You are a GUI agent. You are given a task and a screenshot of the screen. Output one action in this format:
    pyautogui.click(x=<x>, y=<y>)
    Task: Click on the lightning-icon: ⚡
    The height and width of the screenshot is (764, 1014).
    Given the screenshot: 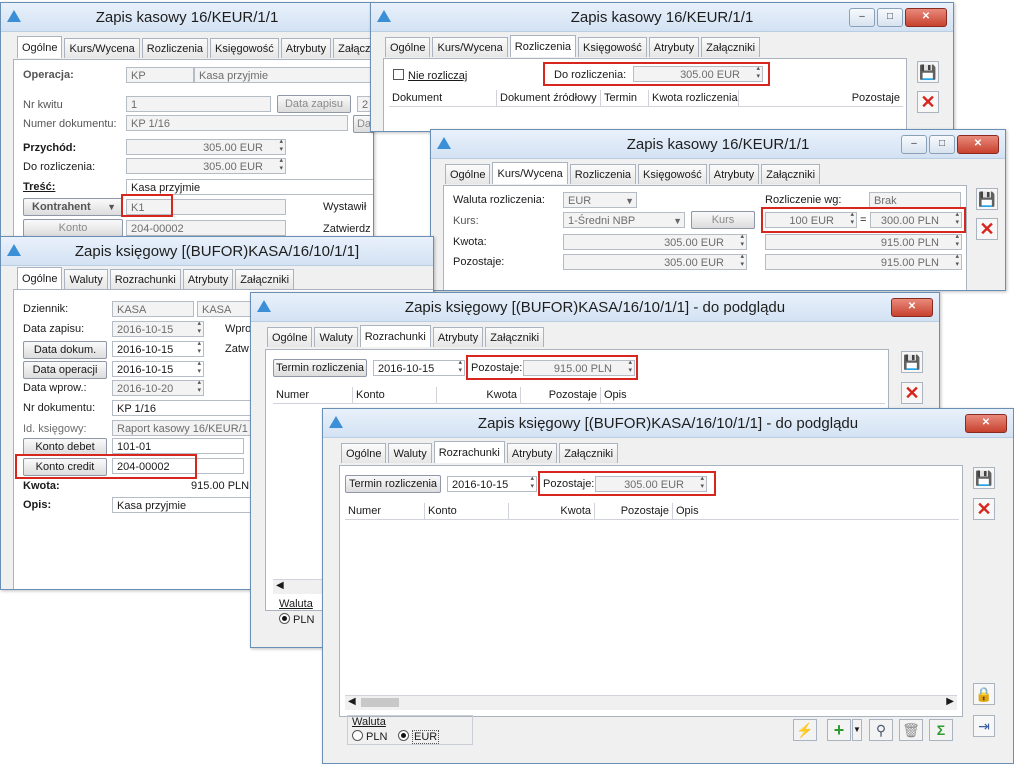 What is the action you would take?
    pyautogui.click(x=805, y=730)
    